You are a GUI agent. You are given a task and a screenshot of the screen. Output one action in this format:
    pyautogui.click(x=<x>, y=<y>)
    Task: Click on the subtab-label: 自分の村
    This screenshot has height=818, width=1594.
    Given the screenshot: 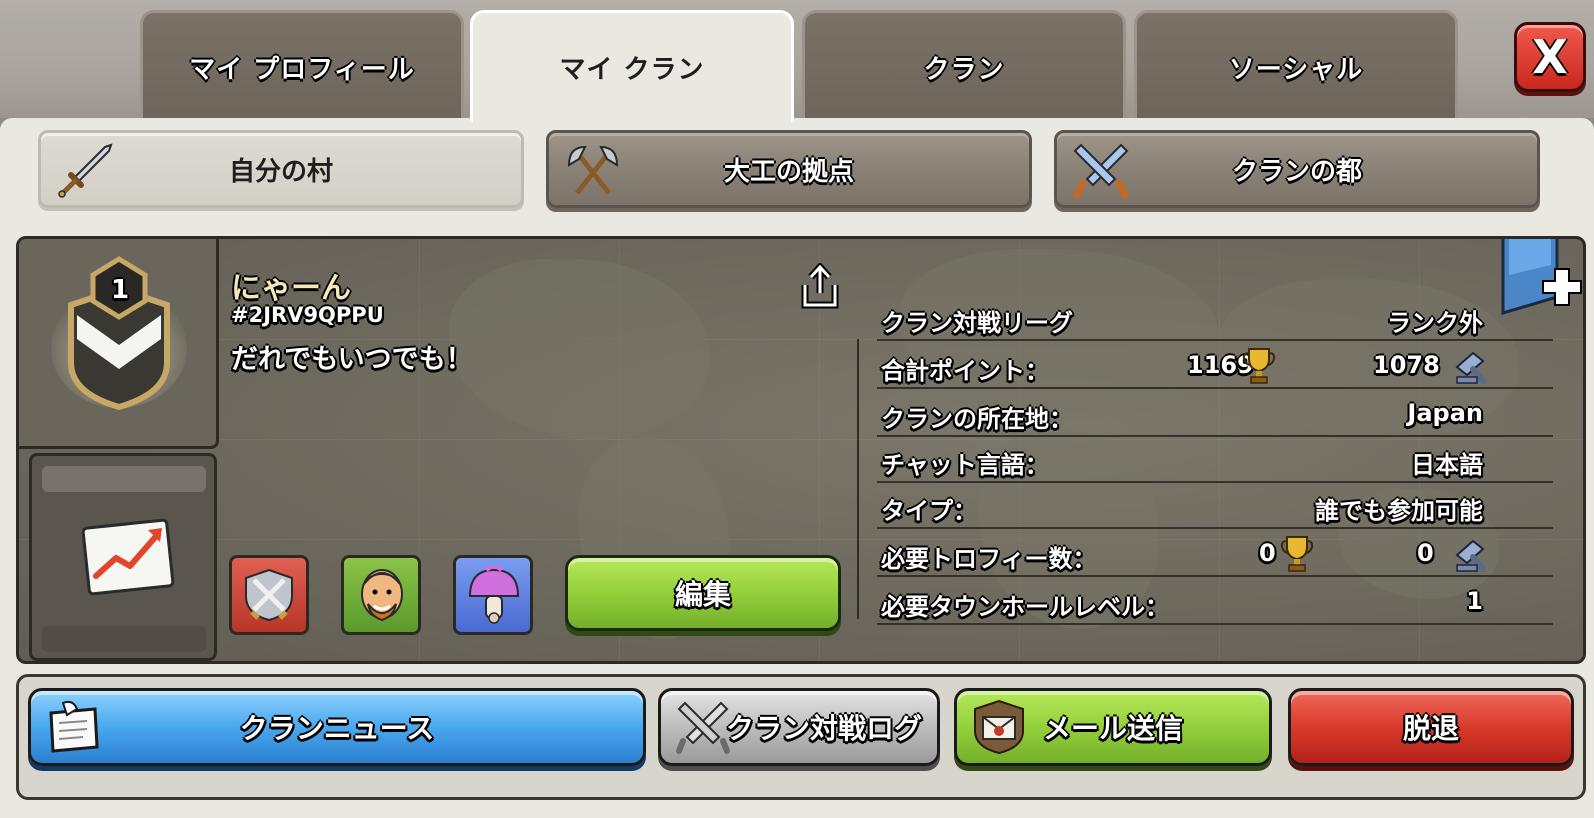 What is the action you would take?
    pyautogui.click(x=280, y=171)
    